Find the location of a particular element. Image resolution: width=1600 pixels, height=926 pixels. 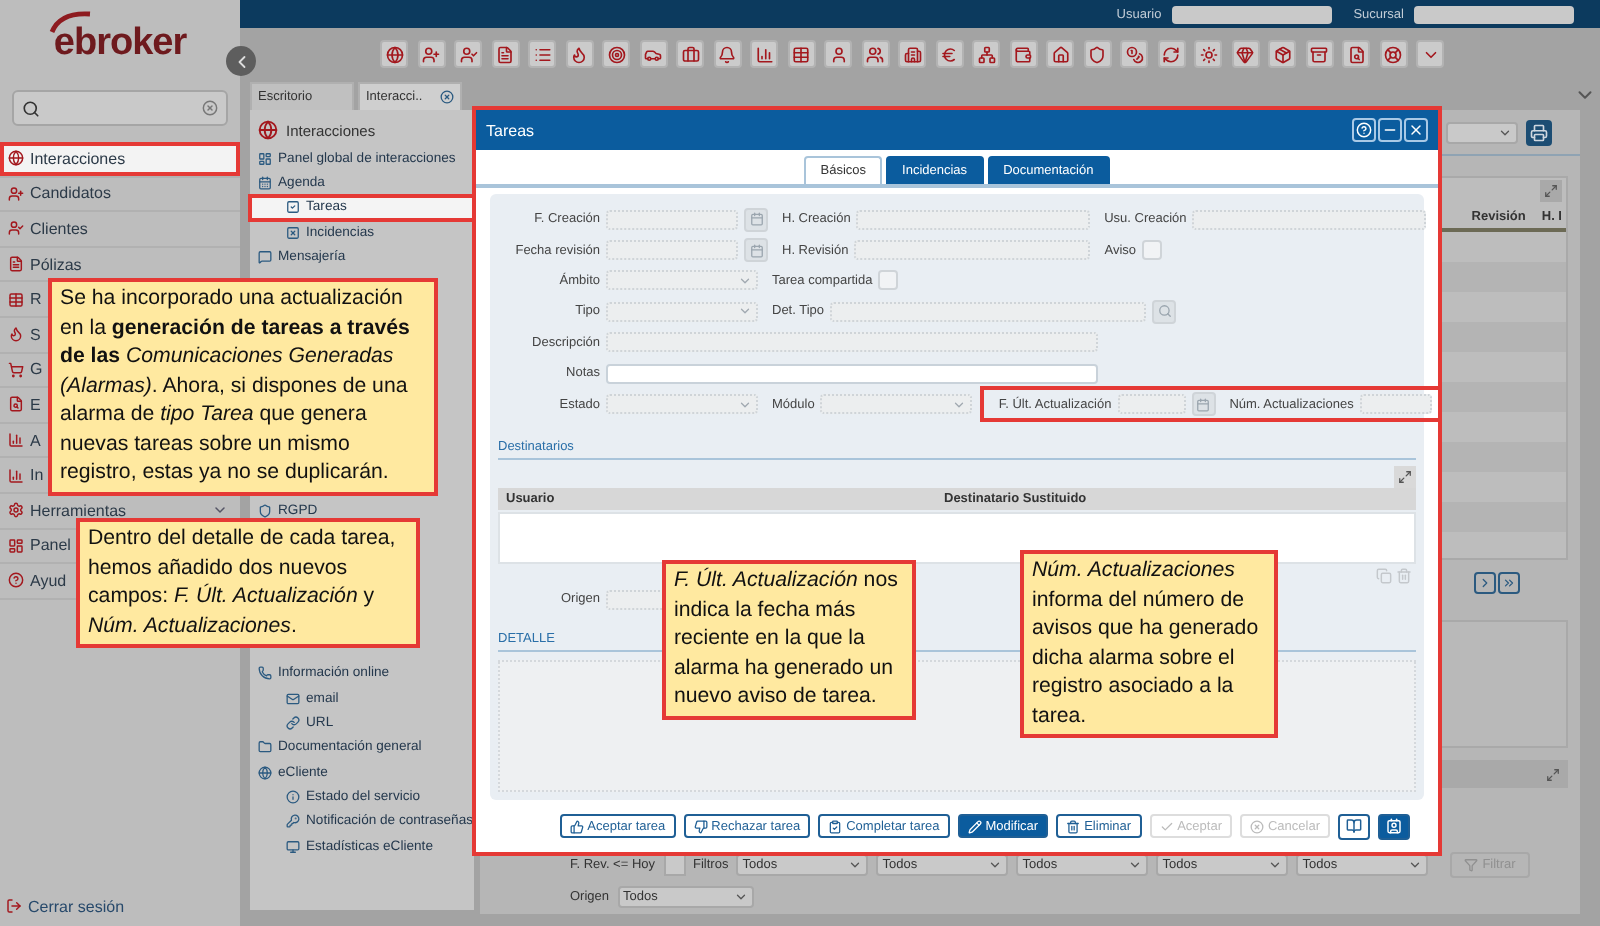

nav-item: Interacciones is located at coordinates (120, 159).